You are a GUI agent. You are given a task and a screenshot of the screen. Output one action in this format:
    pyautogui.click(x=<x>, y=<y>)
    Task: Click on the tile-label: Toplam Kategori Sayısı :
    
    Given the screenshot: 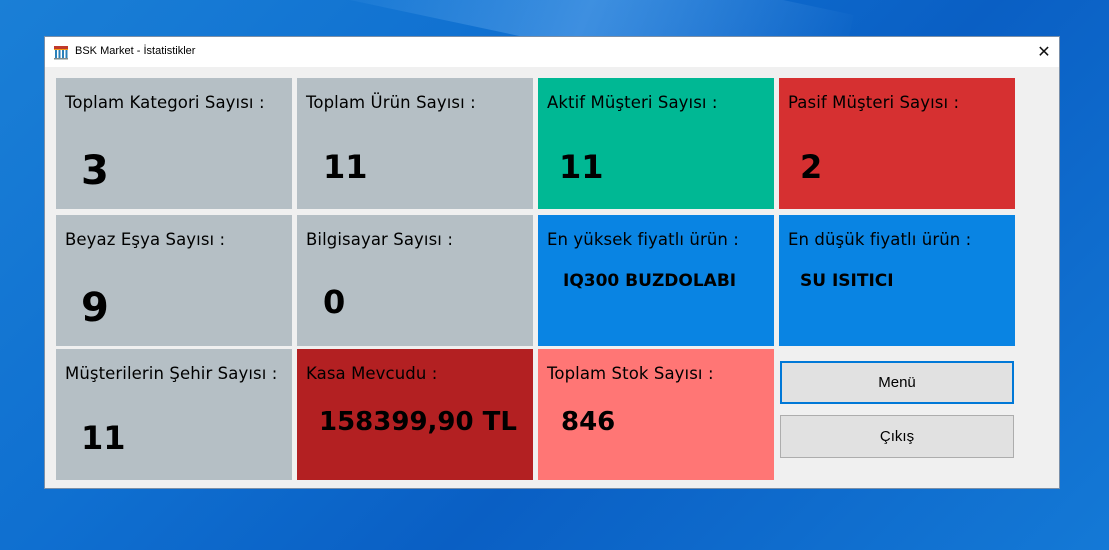 What is the action you would take?
    pyautogui.click(x=165, y=102)
    